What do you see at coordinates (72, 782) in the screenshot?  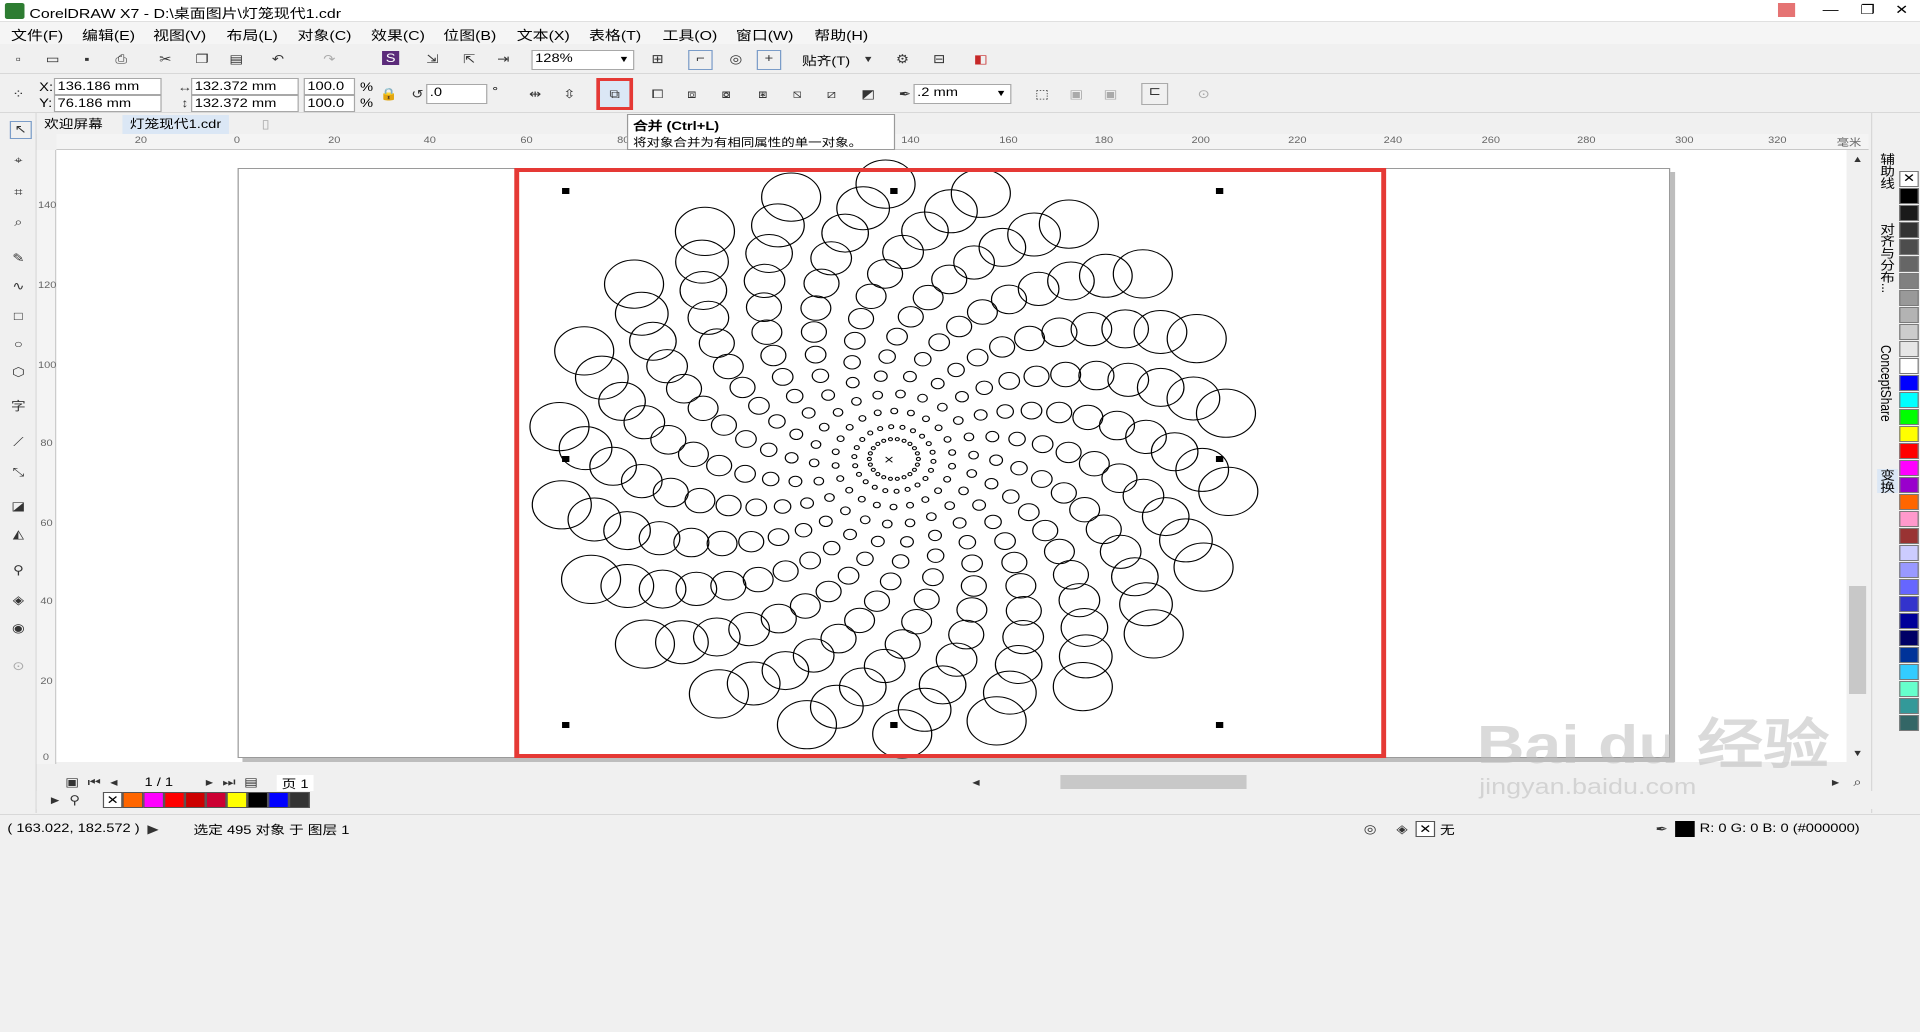 I see `page-options-icon: ▣` at bounding box center [72, 782].